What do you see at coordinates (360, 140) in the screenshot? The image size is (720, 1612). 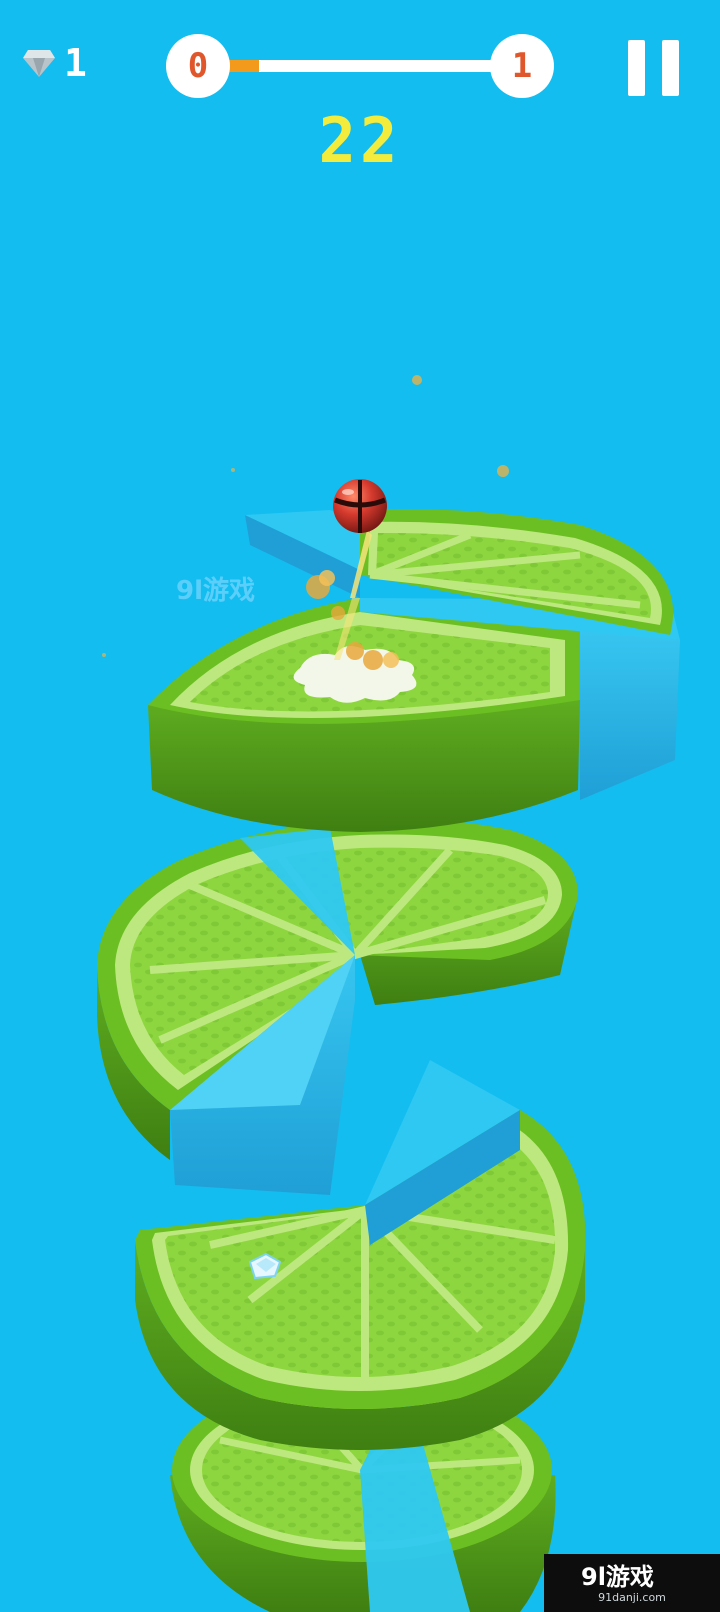 I see `score: 22` at bounding box center [360, 140].